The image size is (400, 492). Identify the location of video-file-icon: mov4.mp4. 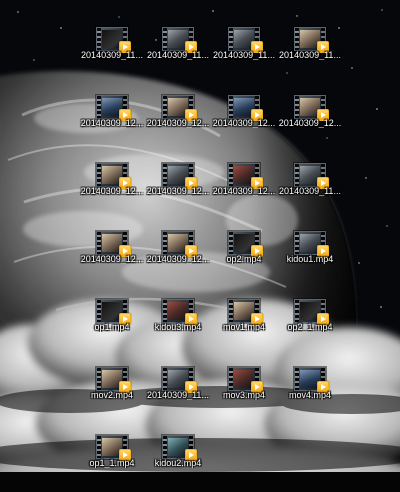
(310, 394).